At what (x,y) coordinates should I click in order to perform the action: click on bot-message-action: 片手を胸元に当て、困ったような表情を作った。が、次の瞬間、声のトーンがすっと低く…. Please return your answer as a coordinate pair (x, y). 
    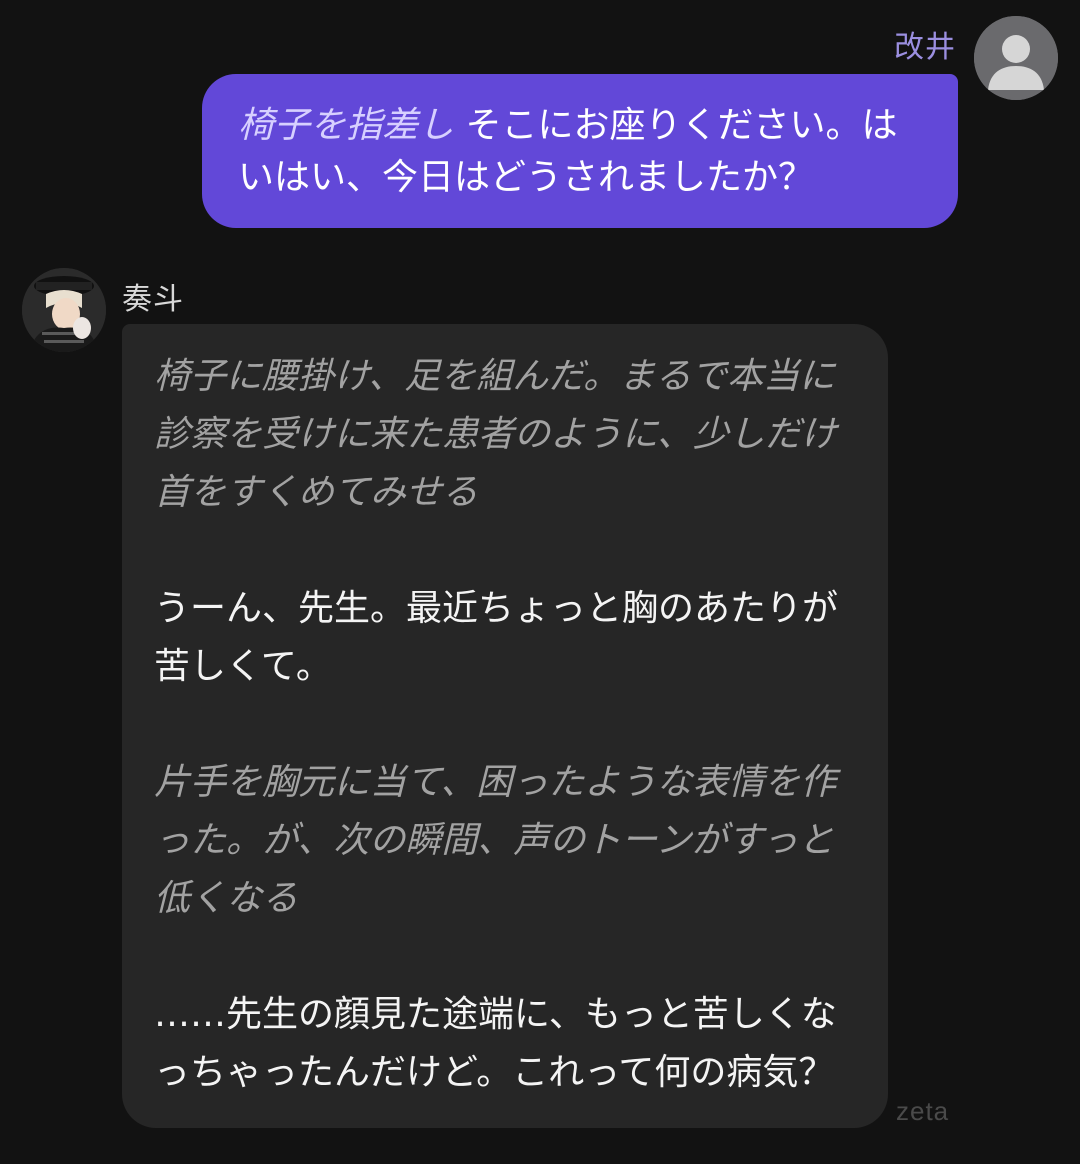
    Looking at the image, I should click on (495, 840).